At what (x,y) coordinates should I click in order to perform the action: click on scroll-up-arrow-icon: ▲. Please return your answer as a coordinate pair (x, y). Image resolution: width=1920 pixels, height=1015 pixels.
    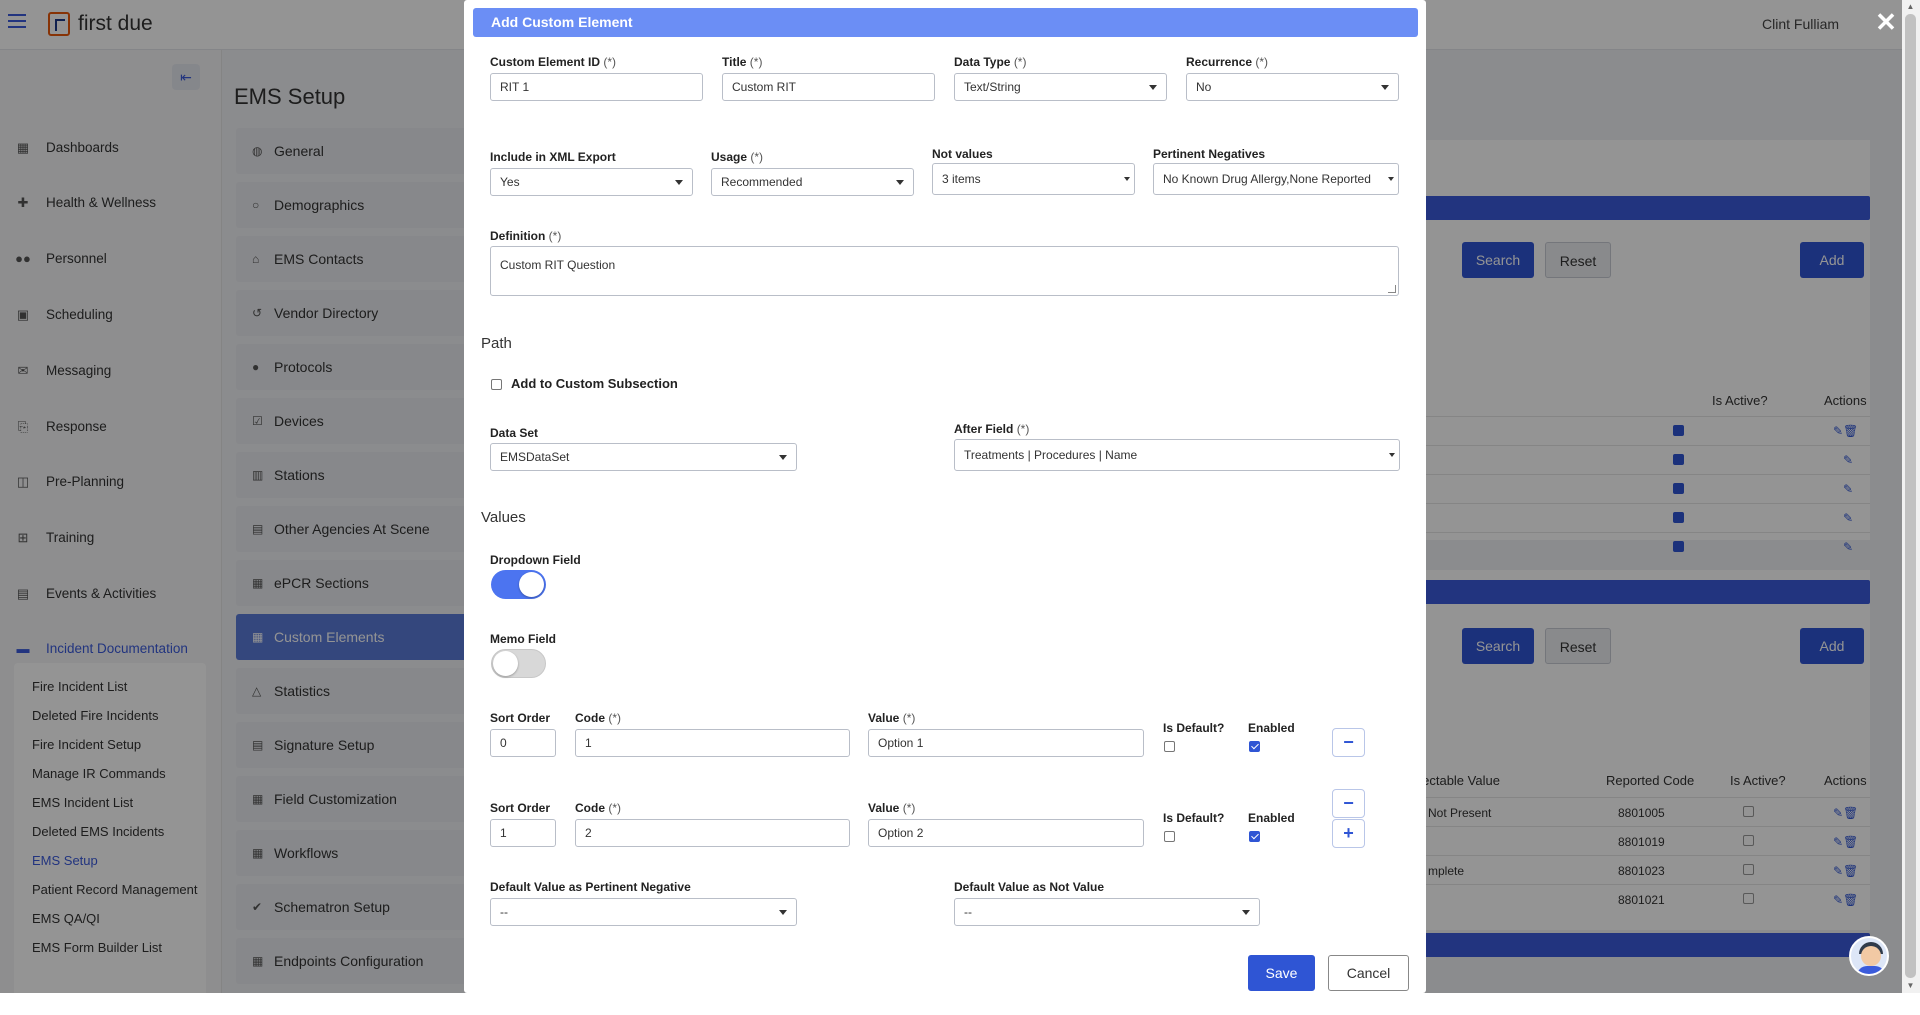
    Looking at the image, I should click on (1910, 7).